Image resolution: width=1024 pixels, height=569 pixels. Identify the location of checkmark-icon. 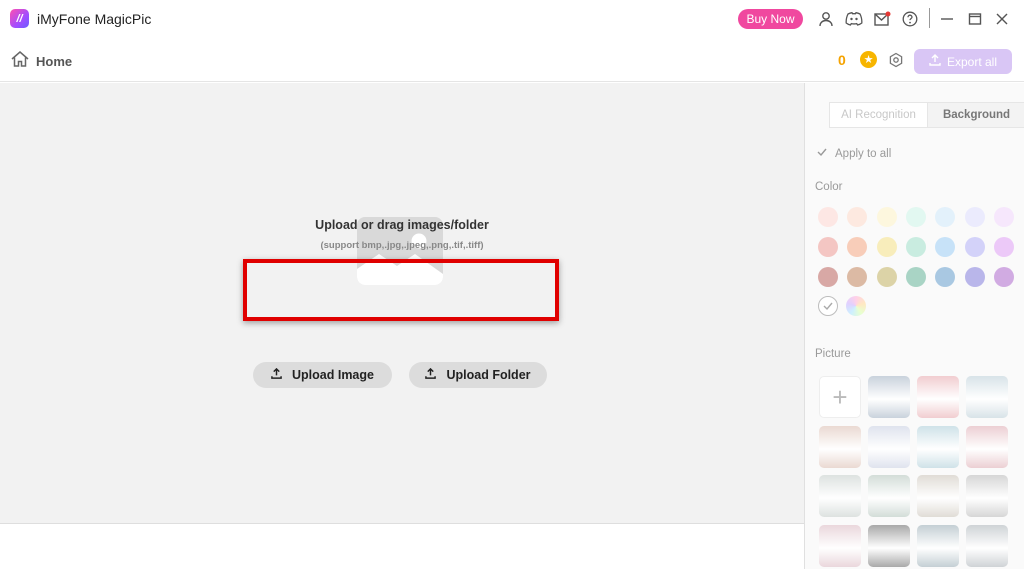
(822, 153).